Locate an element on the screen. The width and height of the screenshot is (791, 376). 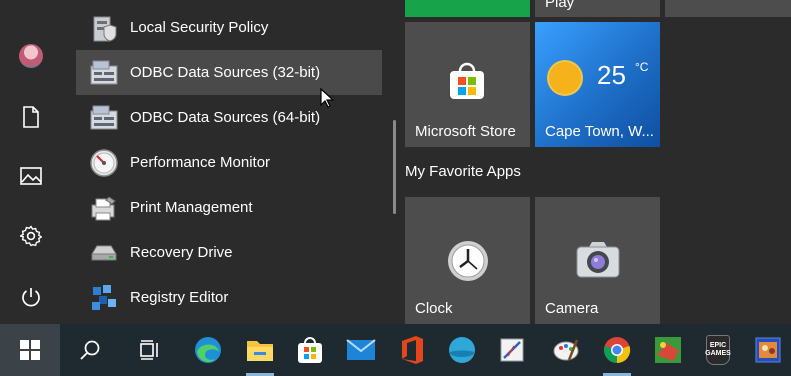
taskbar-app-epic-games: EPIC GAMES is located at coordinates (718, 350).